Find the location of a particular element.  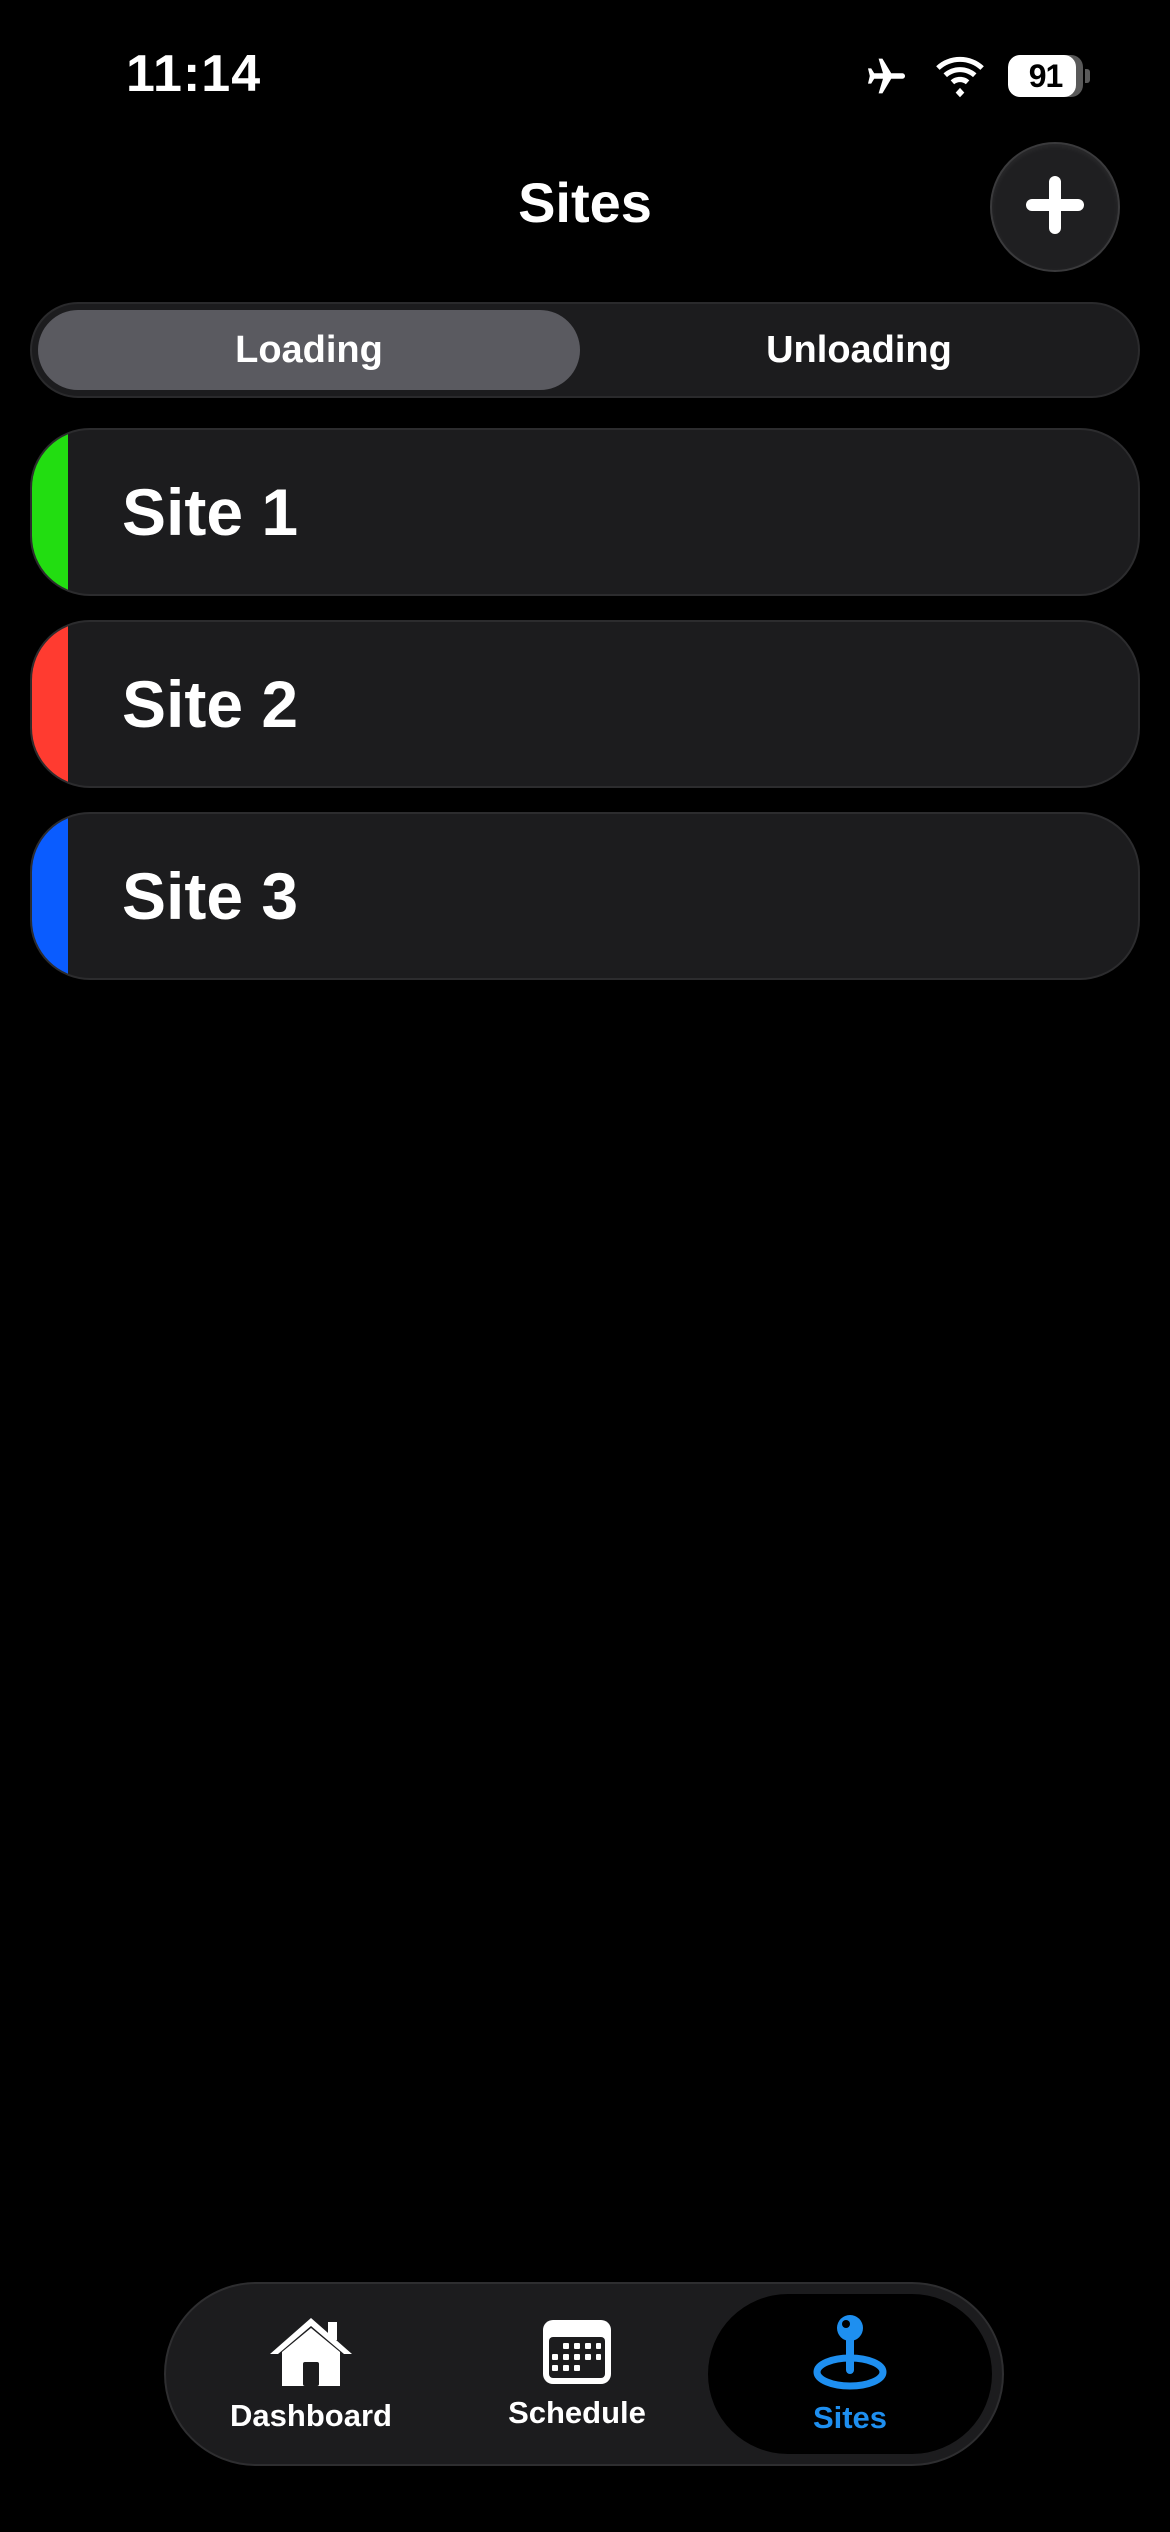

wifi-icon is located at coordinates (960, 76).